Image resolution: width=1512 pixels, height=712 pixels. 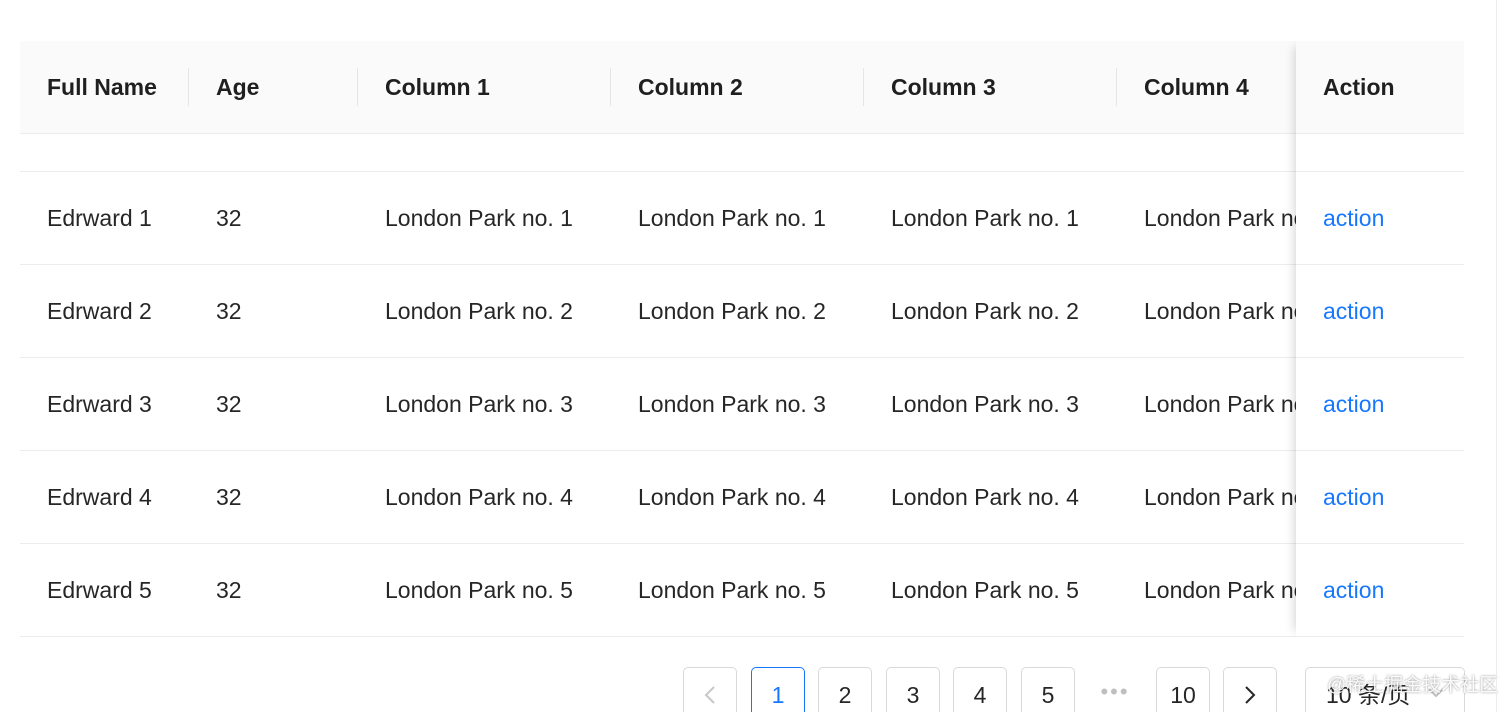 What do you see at coordinates (479, 590) in the screenshot?
I see `cell-column-1: London Park no. 5` at bounding box center [479, 590].